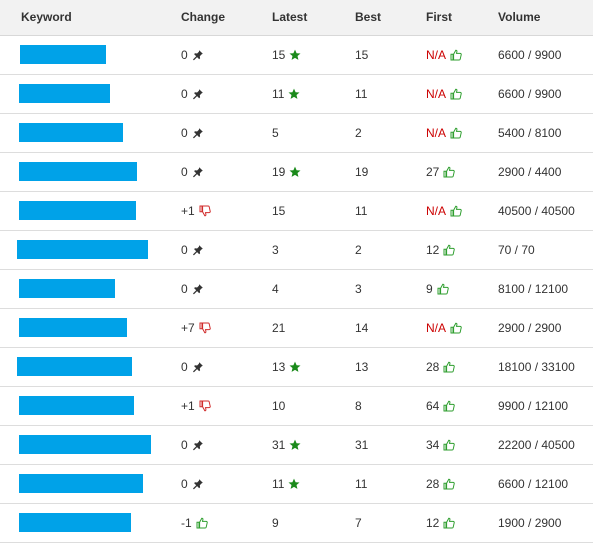 The height and width of the screenshot is (544, 593). Describe the element at coordinates (46, 17) in the screenshot. I see `column-header-keyword: Keyword` at that location.